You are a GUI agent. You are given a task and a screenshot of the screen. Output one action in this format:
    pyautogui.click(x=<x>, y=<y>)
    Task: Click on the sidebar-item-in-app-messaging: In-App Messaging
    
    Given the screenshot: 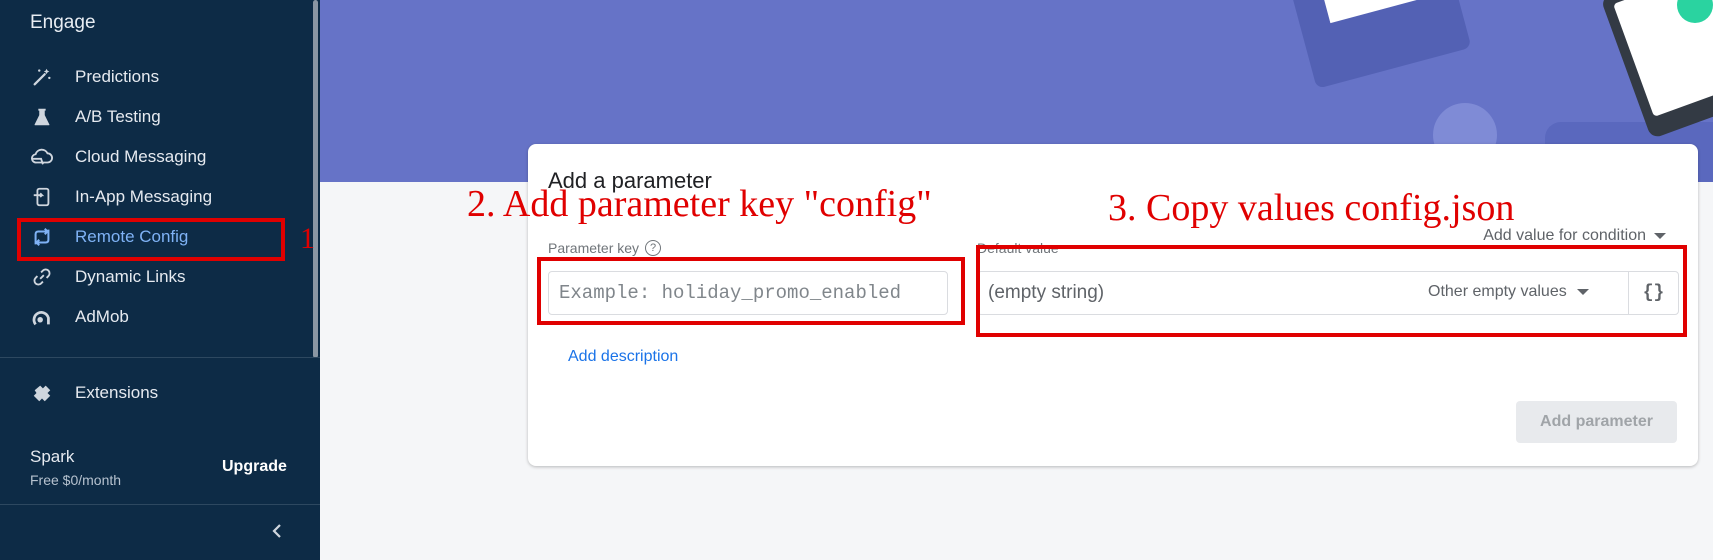 What is the action you would take?
    pyautogui.click(x=150, y=197)
    